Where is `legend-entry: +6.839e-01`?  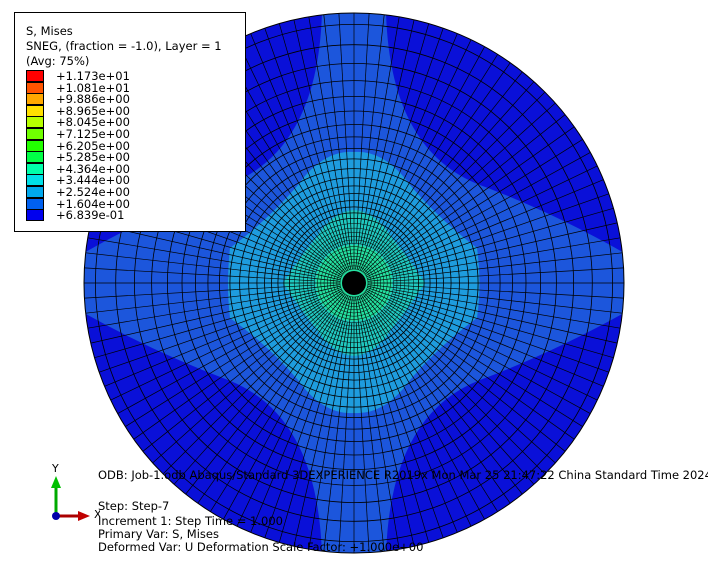 legend-entry: +6.839e-01 is located at coordinates (75, 215).